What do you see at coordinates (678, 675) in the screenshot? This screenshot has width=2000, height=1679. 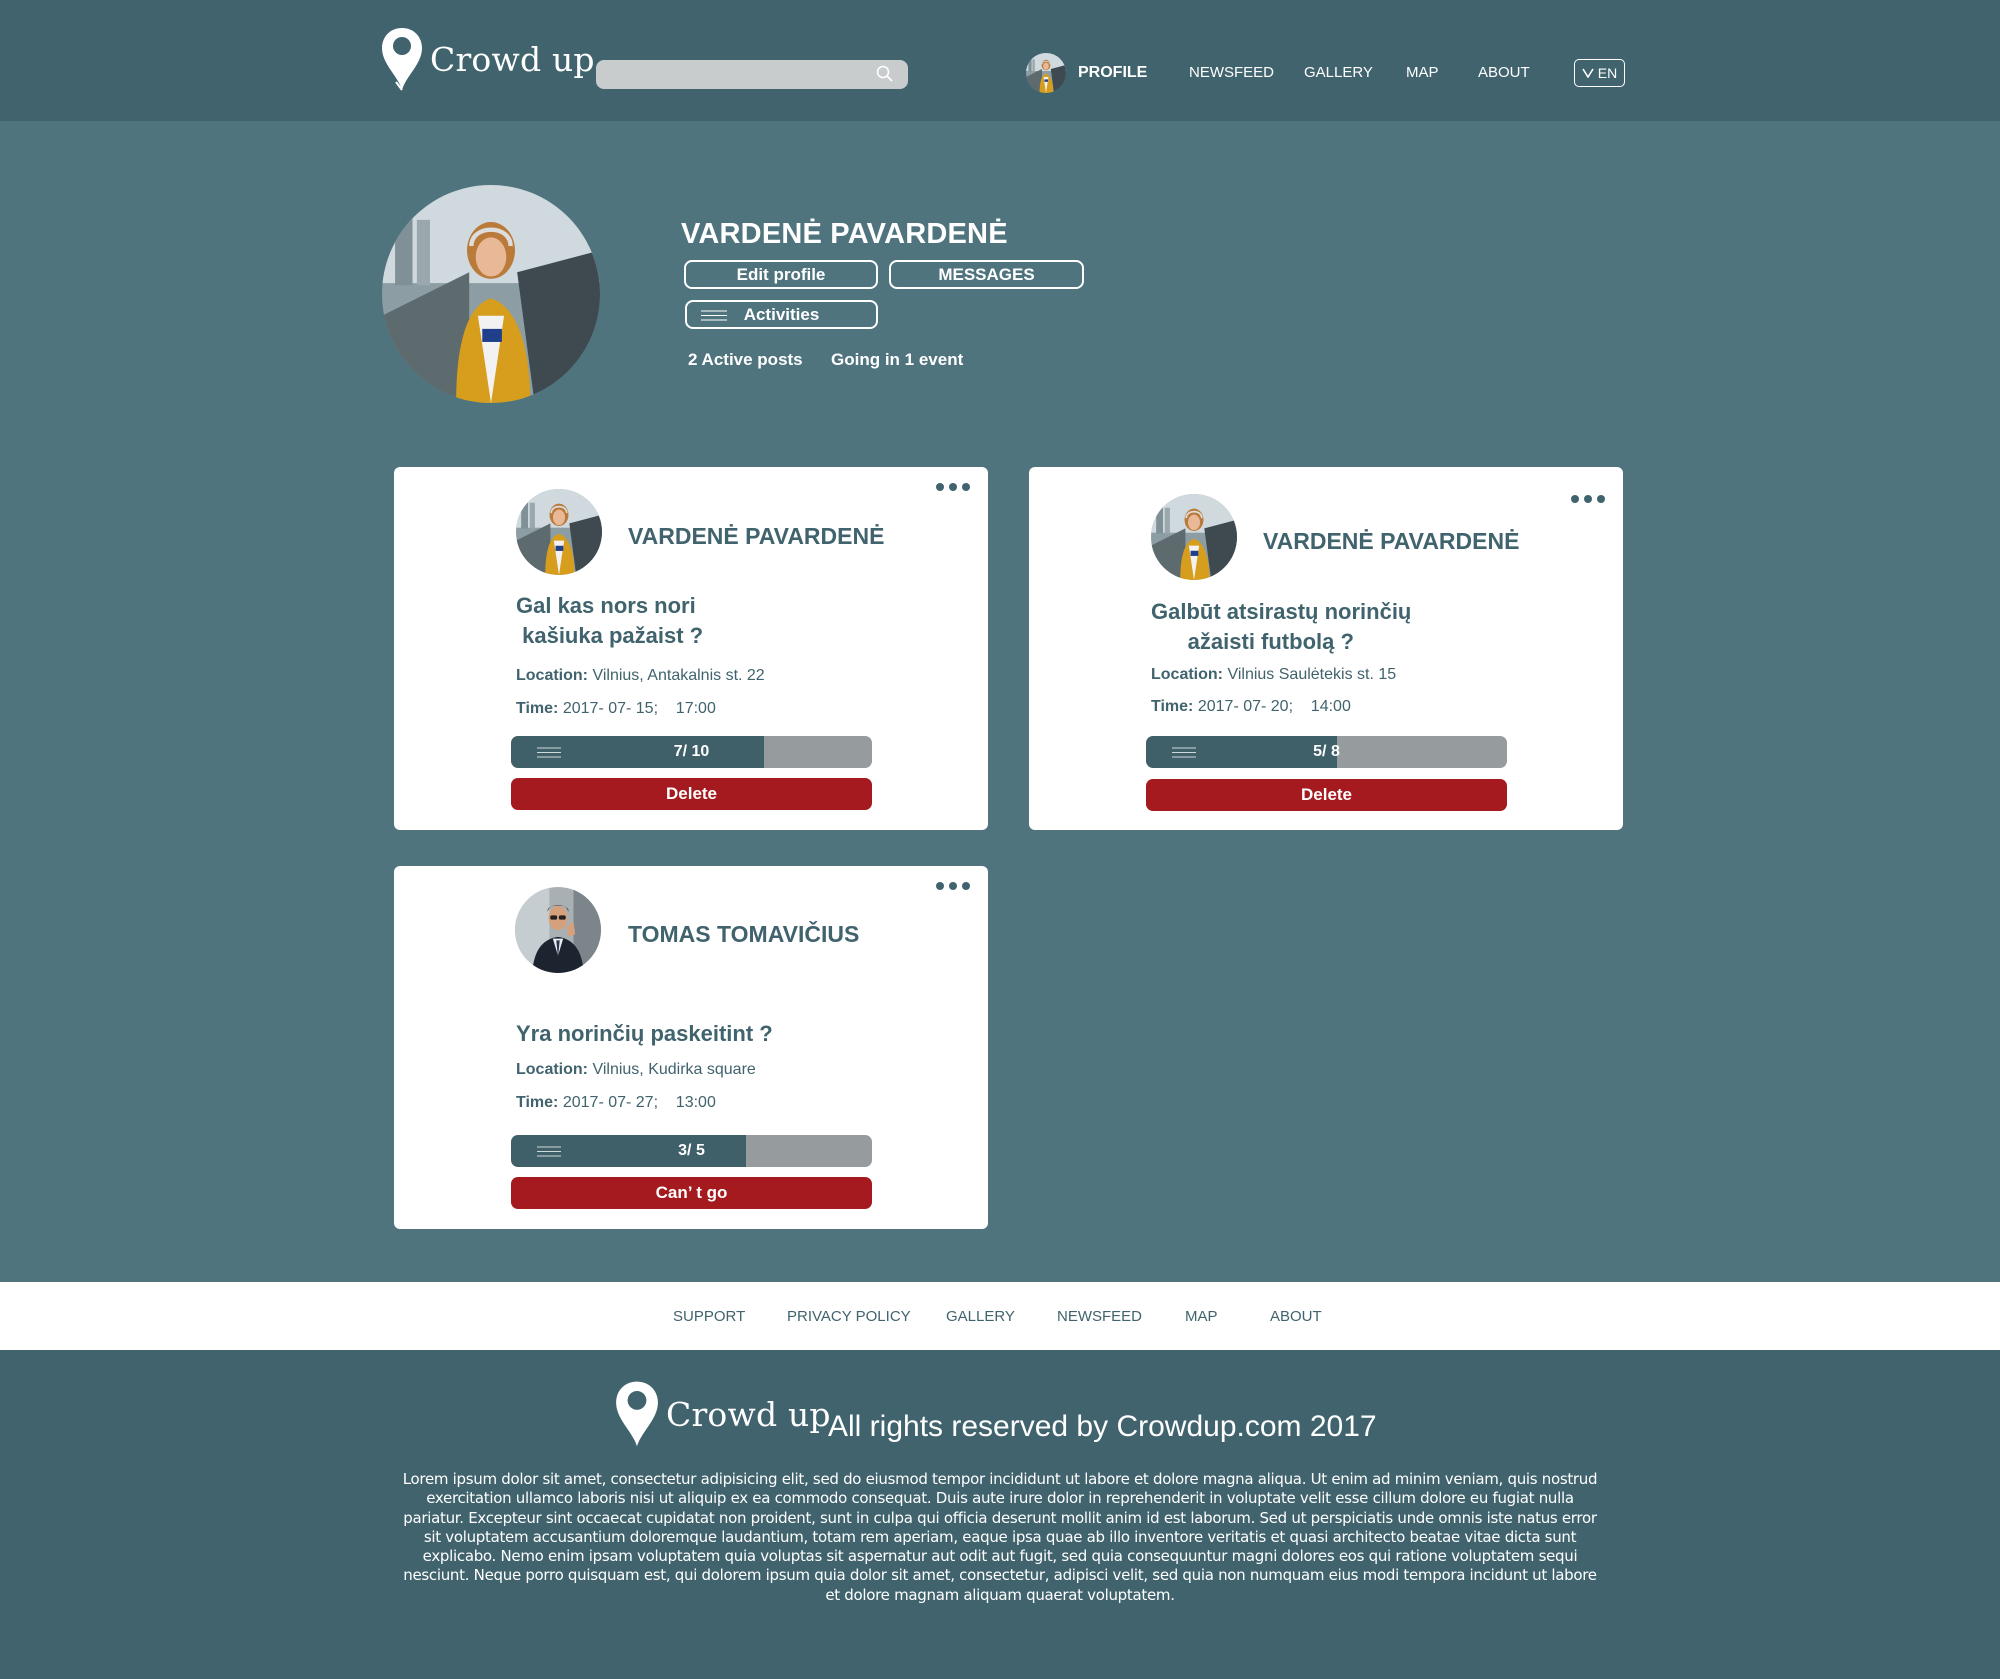 I see `location-value: Vilnius, Antakalnis st. 22` at bounding box center [678, 675].